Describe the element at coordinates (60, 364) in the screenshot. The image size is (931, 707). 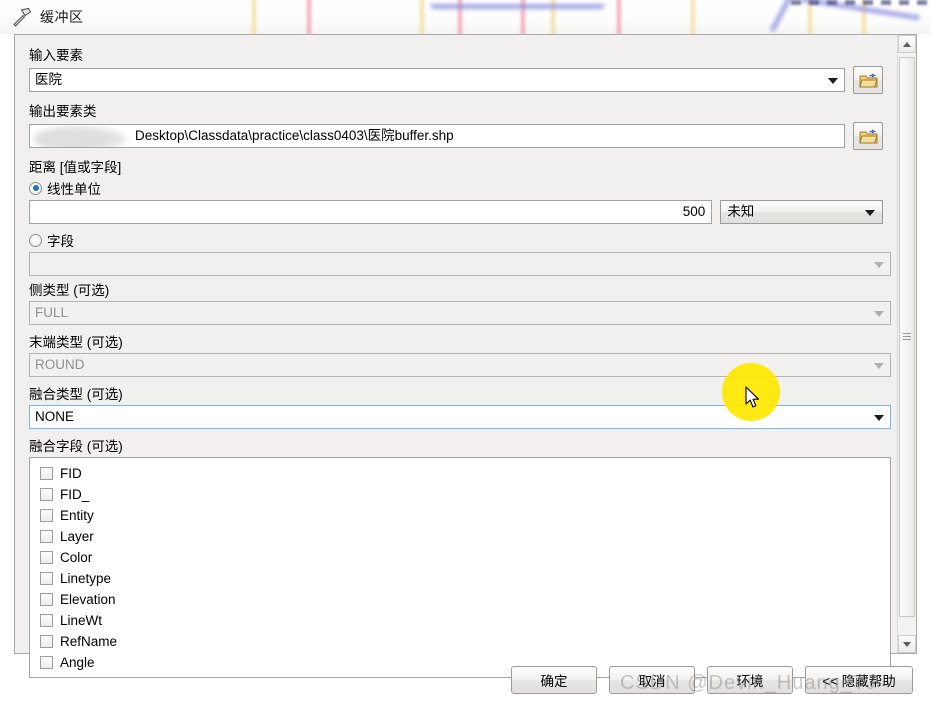
I see `end-type-value: ROUND` at that location.